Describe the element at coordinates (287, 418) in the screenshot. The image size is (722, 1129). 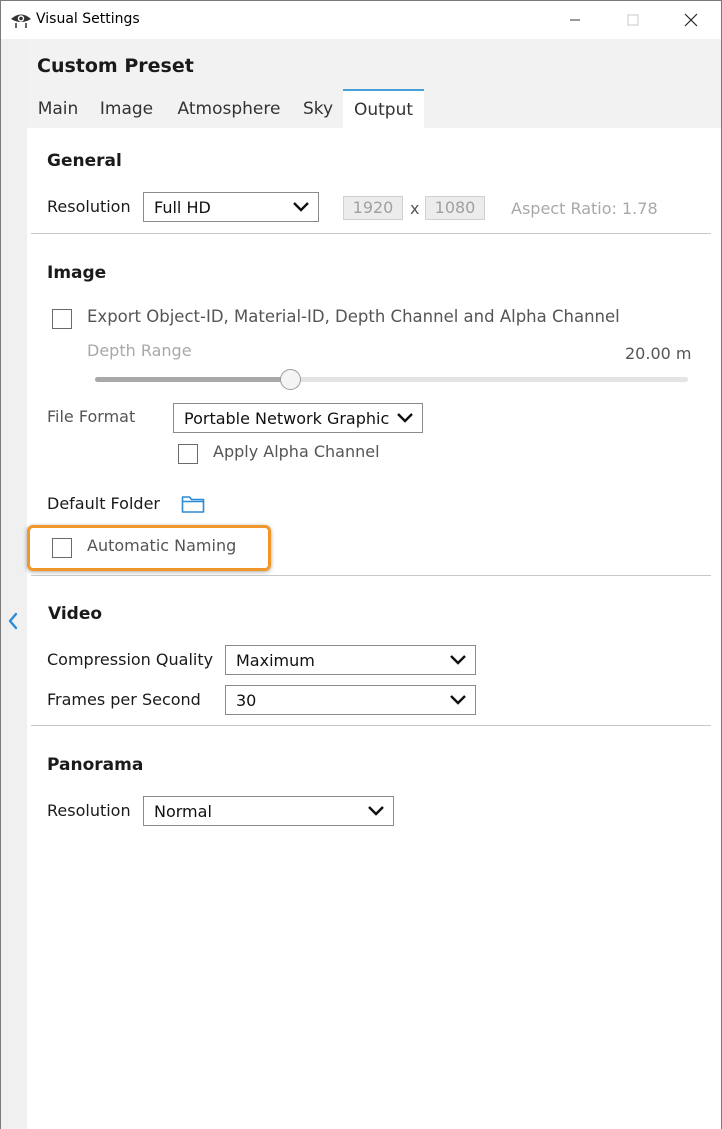
I see `file-format-value: Portable Network Graphic` at that location.